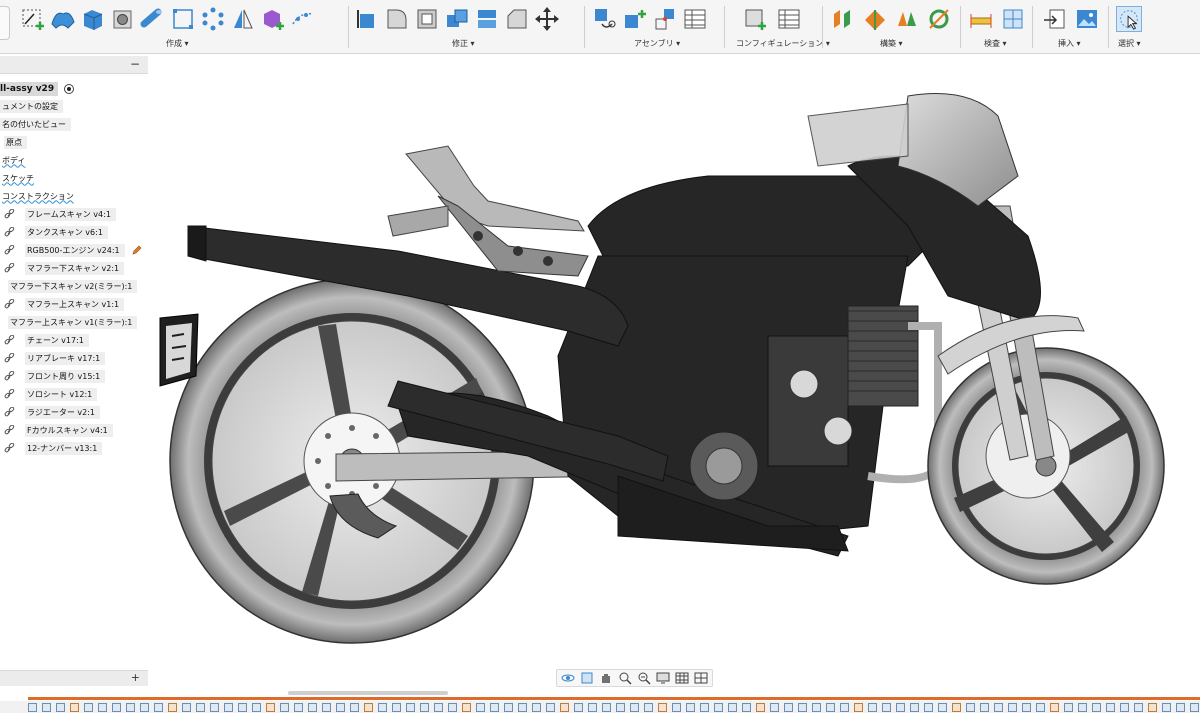 The image size is (1200, 713). I want to click on shell-icon, so click(427, 19).